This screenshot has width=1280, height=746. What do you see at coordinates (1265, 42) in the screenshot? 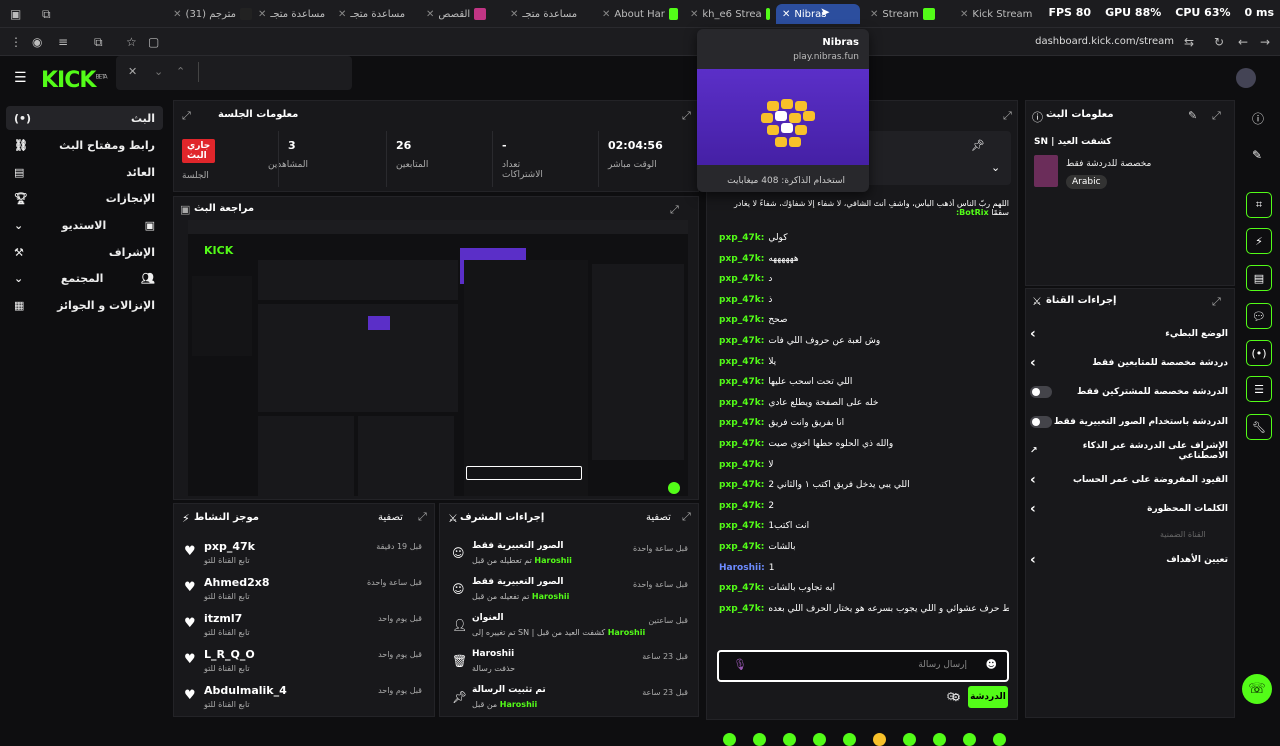
I see `forward-icon: →` at bounding box center [1265, 42].